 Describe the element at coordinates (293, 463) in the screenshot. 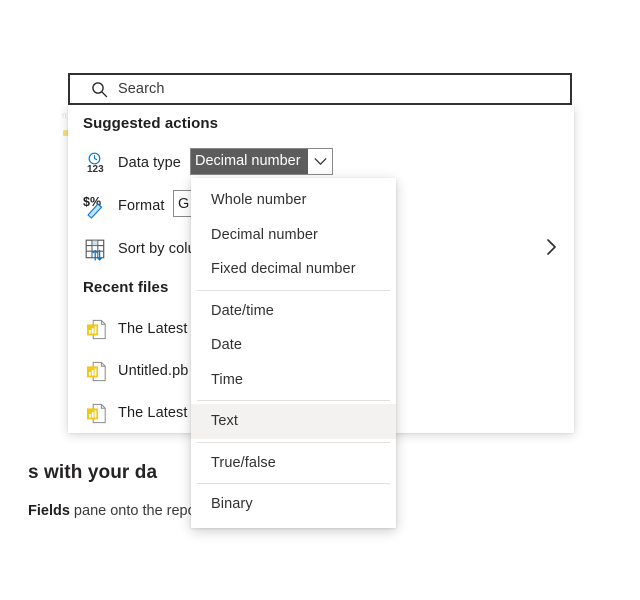

I see `menu-item-true-false: True/false` at that location.